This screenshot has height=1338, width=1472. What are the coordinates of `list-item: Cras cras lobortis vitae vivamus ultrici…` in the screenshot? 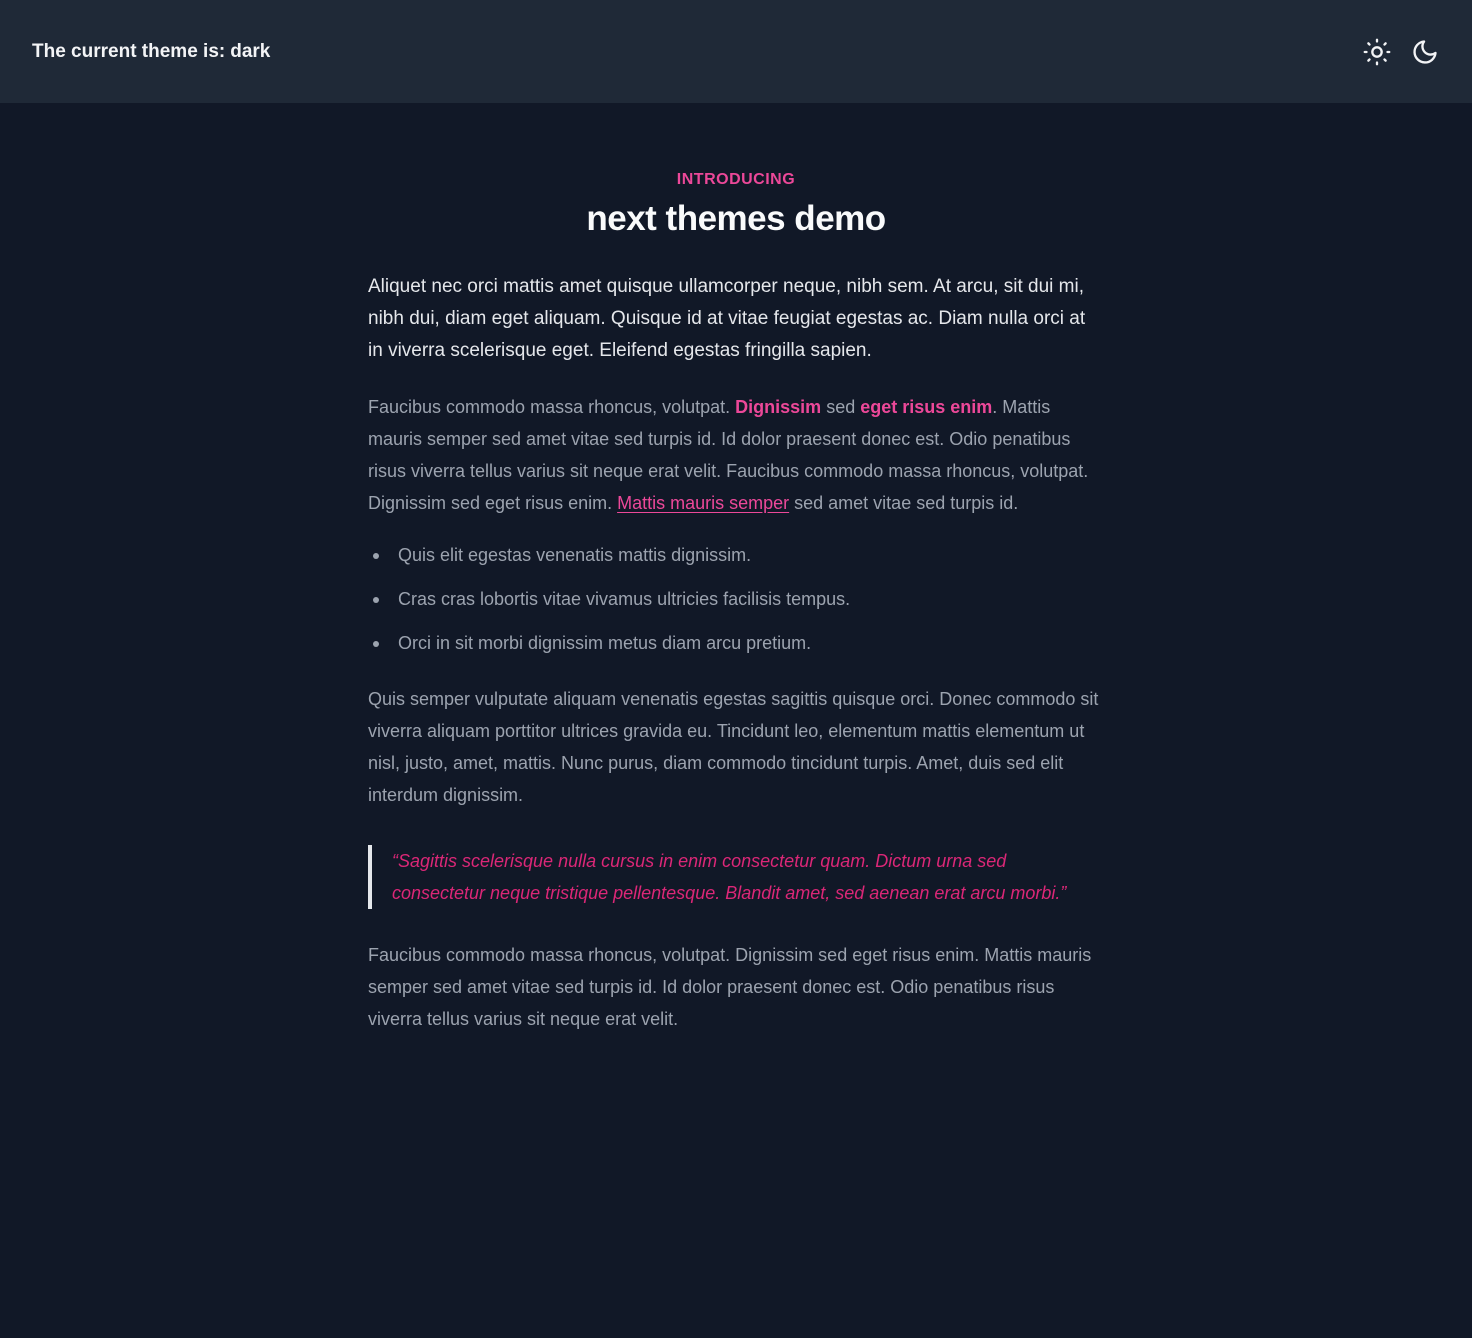 It's located at (736, 599).